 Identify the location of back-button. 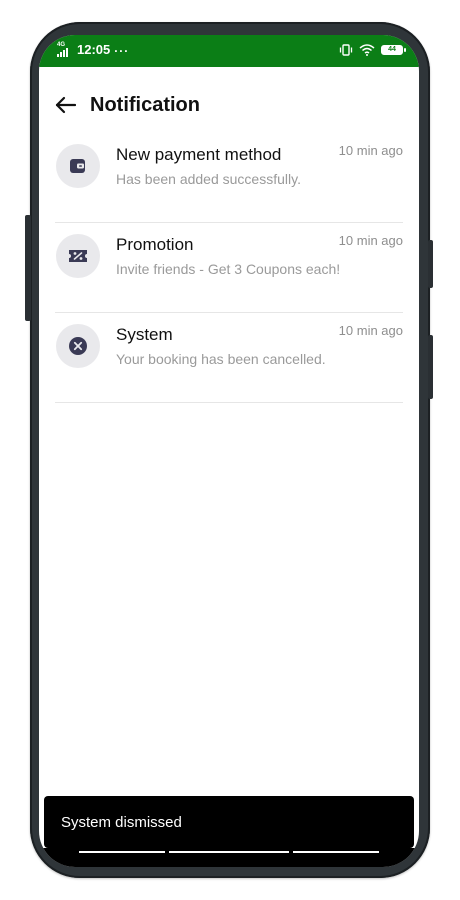
(65, 105).